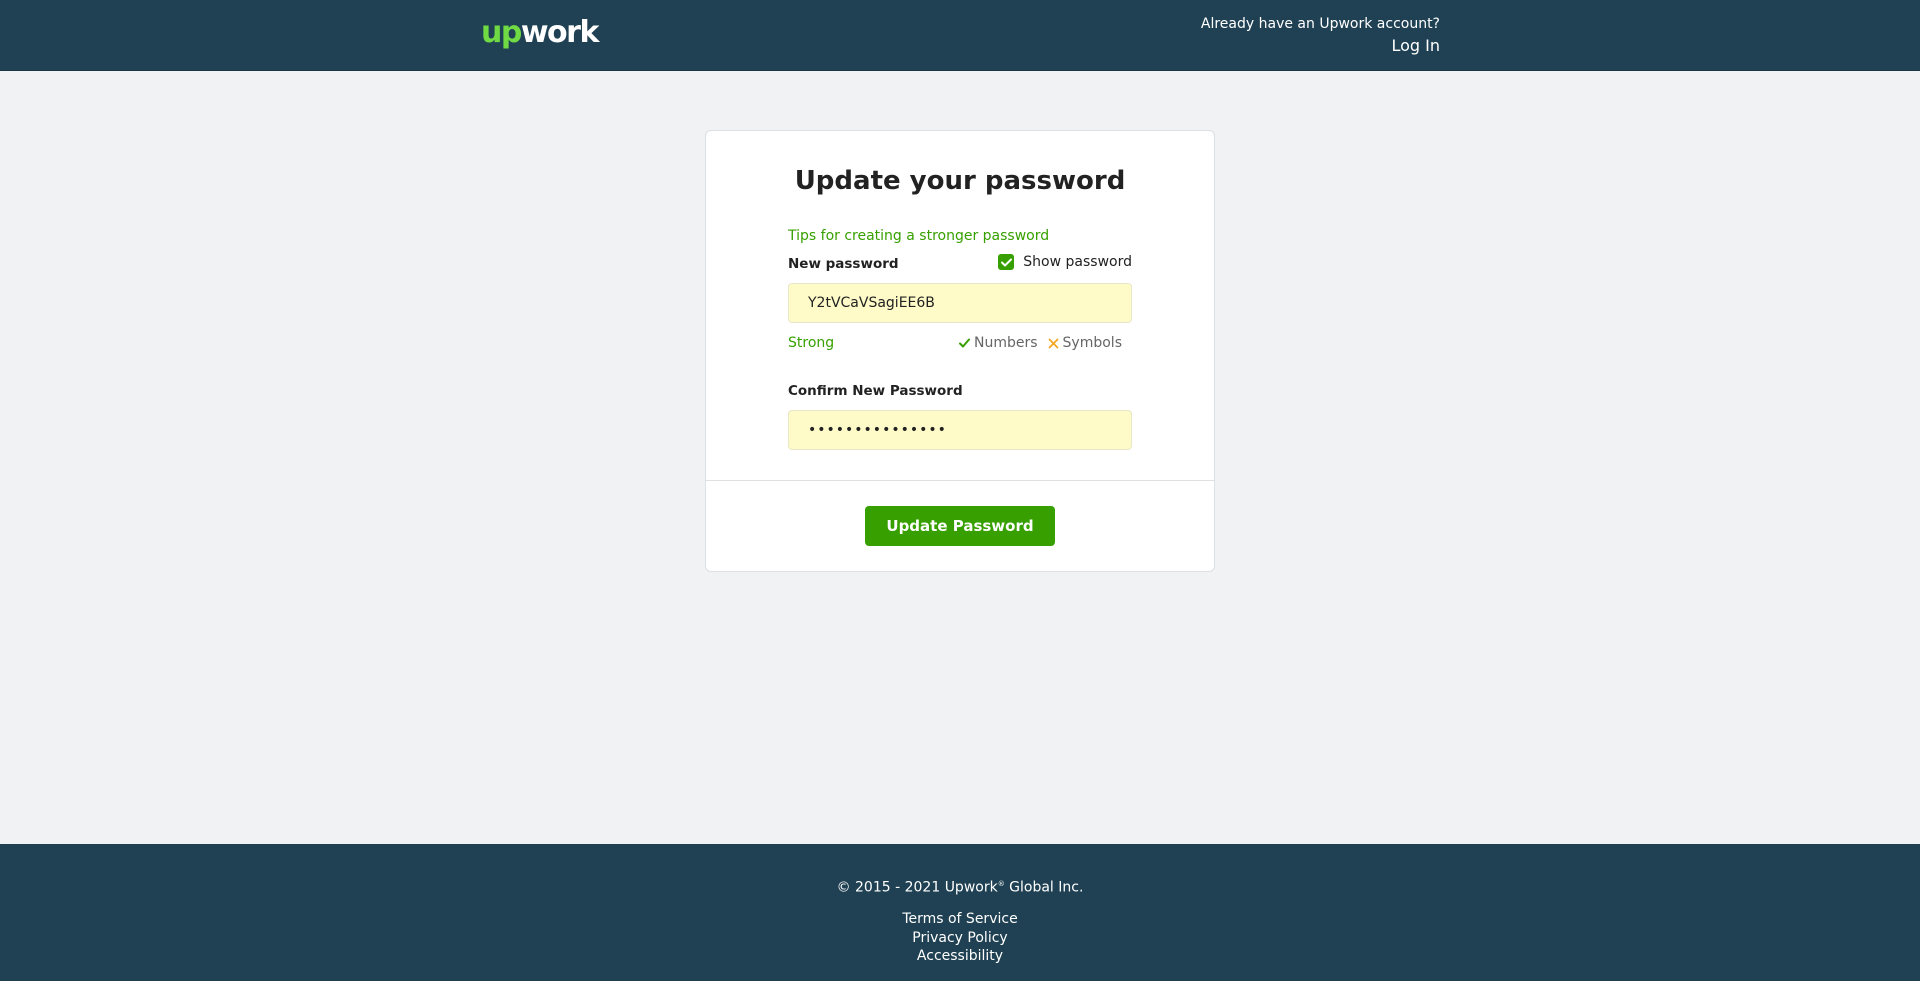 Image resolution: width=1920 pixels, height=981 pixels. What do you see at coordinates (960, 430) in the screenshot?
I see `confirm-password-input` at bounding box center [960, 430].